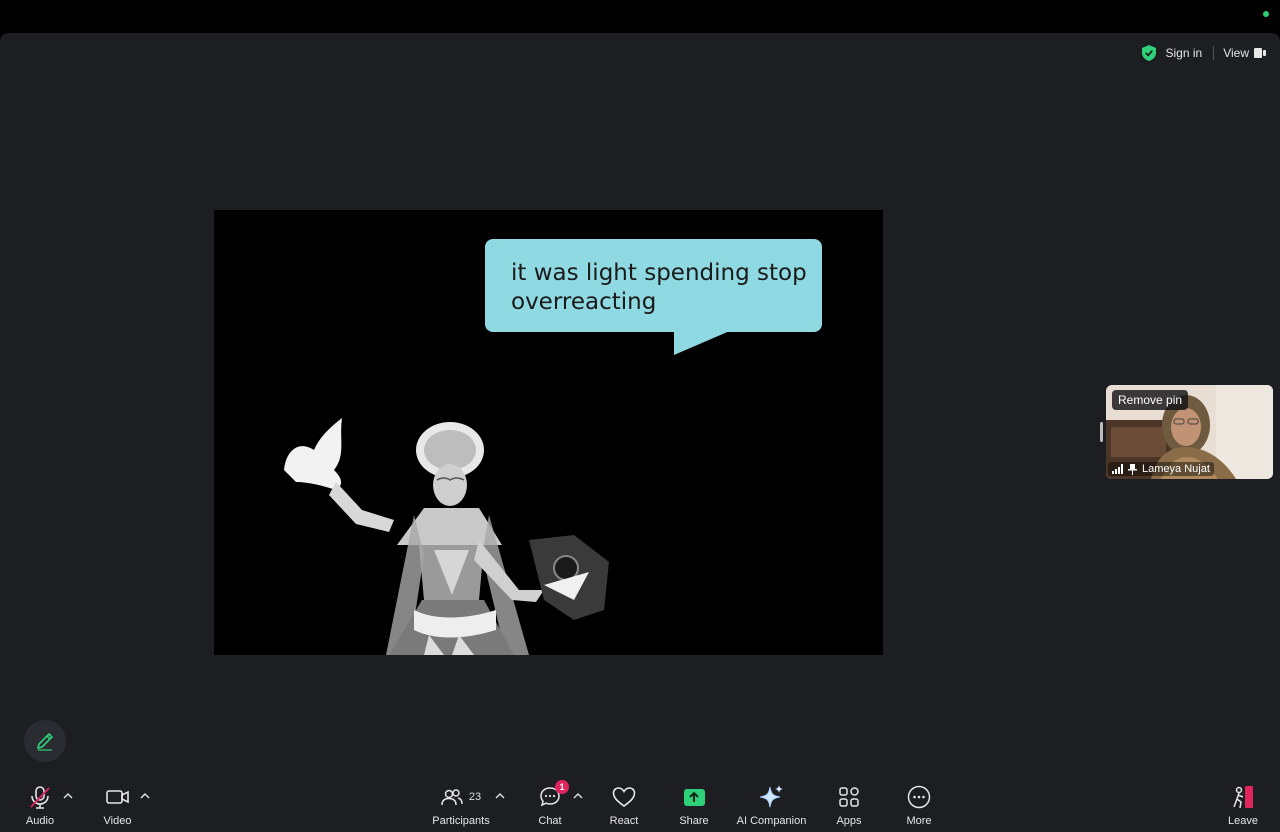 This screenshot has height=832, width=1280. I want to click on heart-icon, so click(624, 797).